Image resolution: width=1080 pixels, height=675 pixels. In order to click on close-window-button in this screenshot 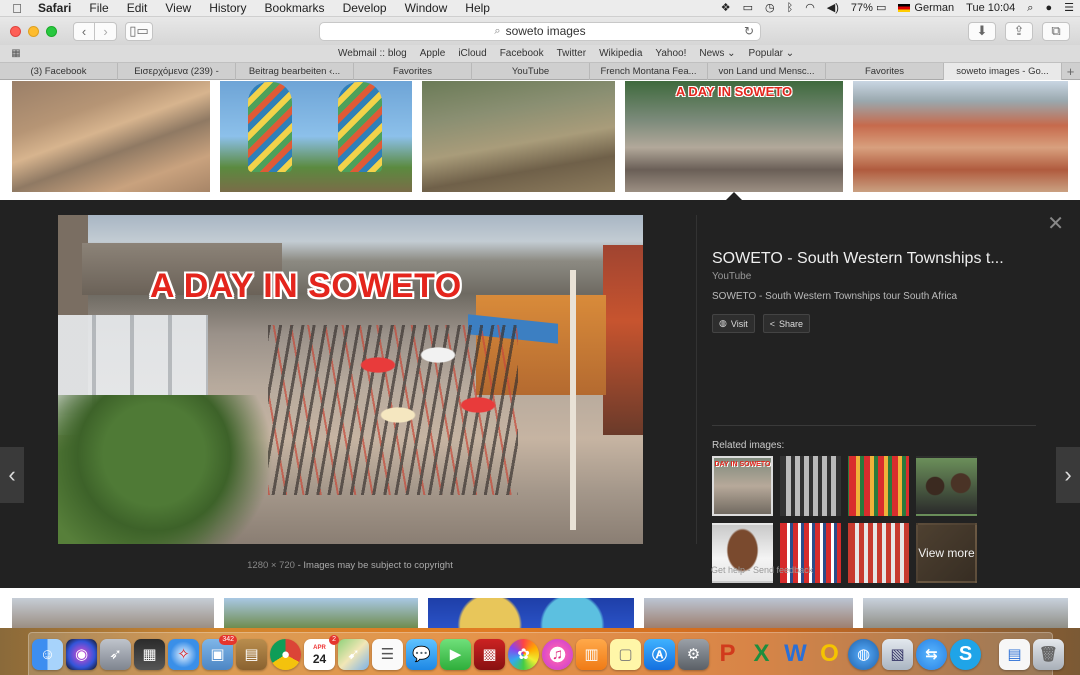, I will do `click(15, 31)`.